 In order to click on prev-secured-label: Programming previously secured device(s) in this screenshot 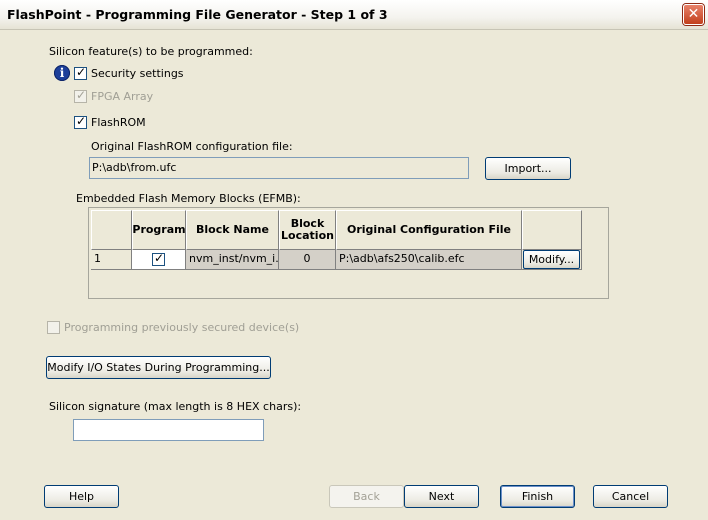, I will do `click(182, 327)`.